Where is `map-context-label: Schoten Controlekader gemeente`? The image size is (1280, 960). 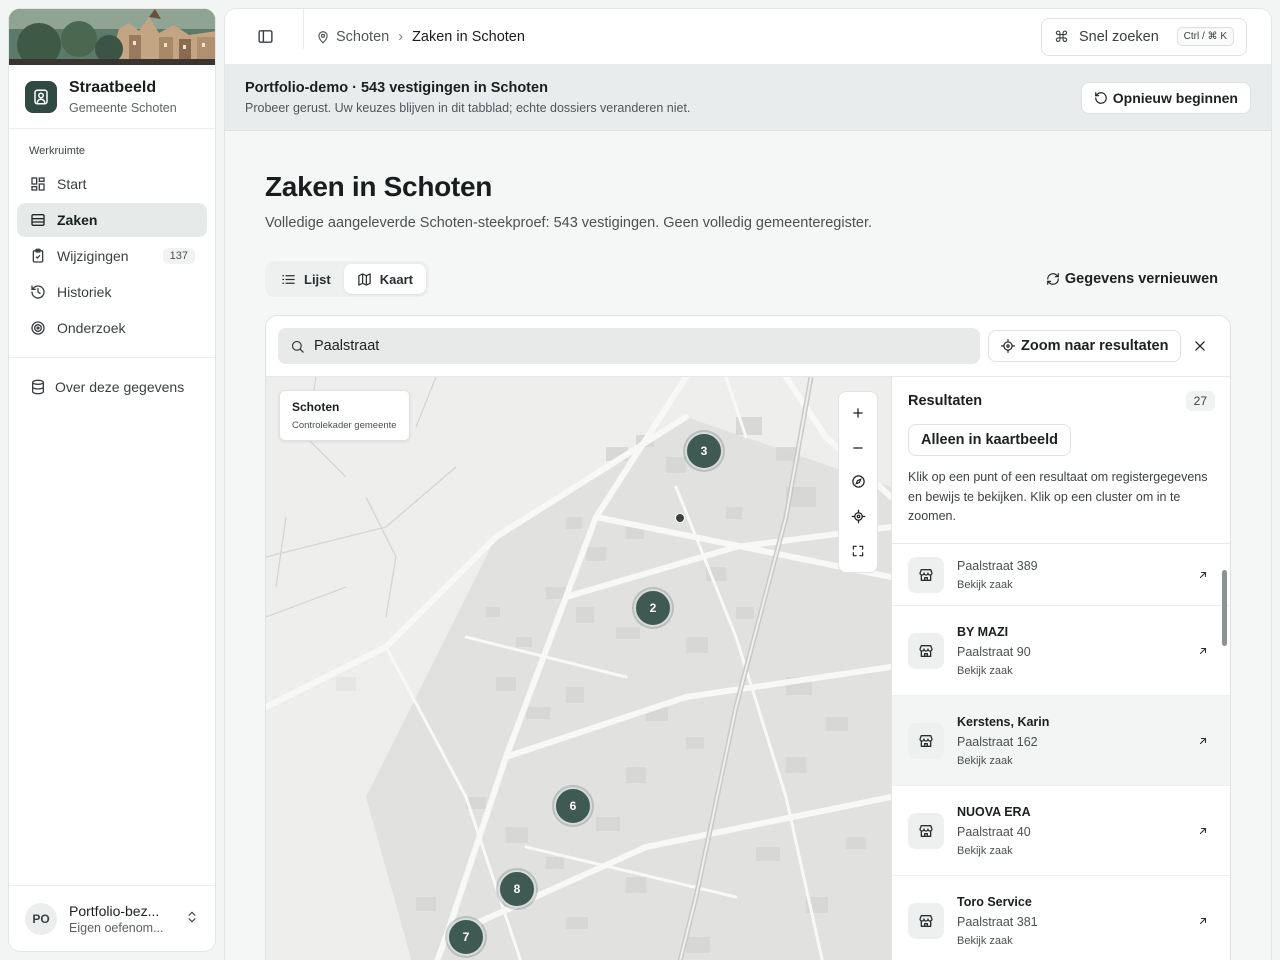
map-context-label: Schoten Controlekader gemeente is located at coordinates (344, 415).